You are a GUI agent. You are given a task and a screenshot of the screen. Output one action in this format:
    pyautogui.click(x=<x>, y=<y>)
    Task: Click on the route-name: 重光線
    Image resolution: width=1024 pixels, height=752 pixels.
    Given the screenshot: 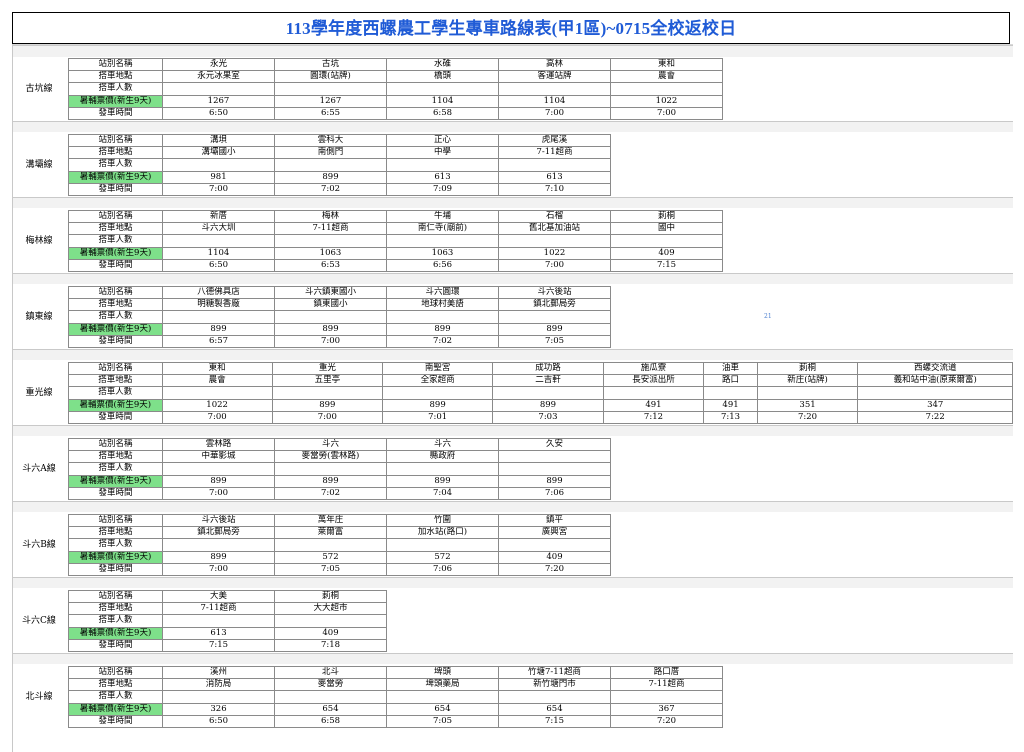 What is the action you would take?
    pyautogui.click(x=39, y=393)
    